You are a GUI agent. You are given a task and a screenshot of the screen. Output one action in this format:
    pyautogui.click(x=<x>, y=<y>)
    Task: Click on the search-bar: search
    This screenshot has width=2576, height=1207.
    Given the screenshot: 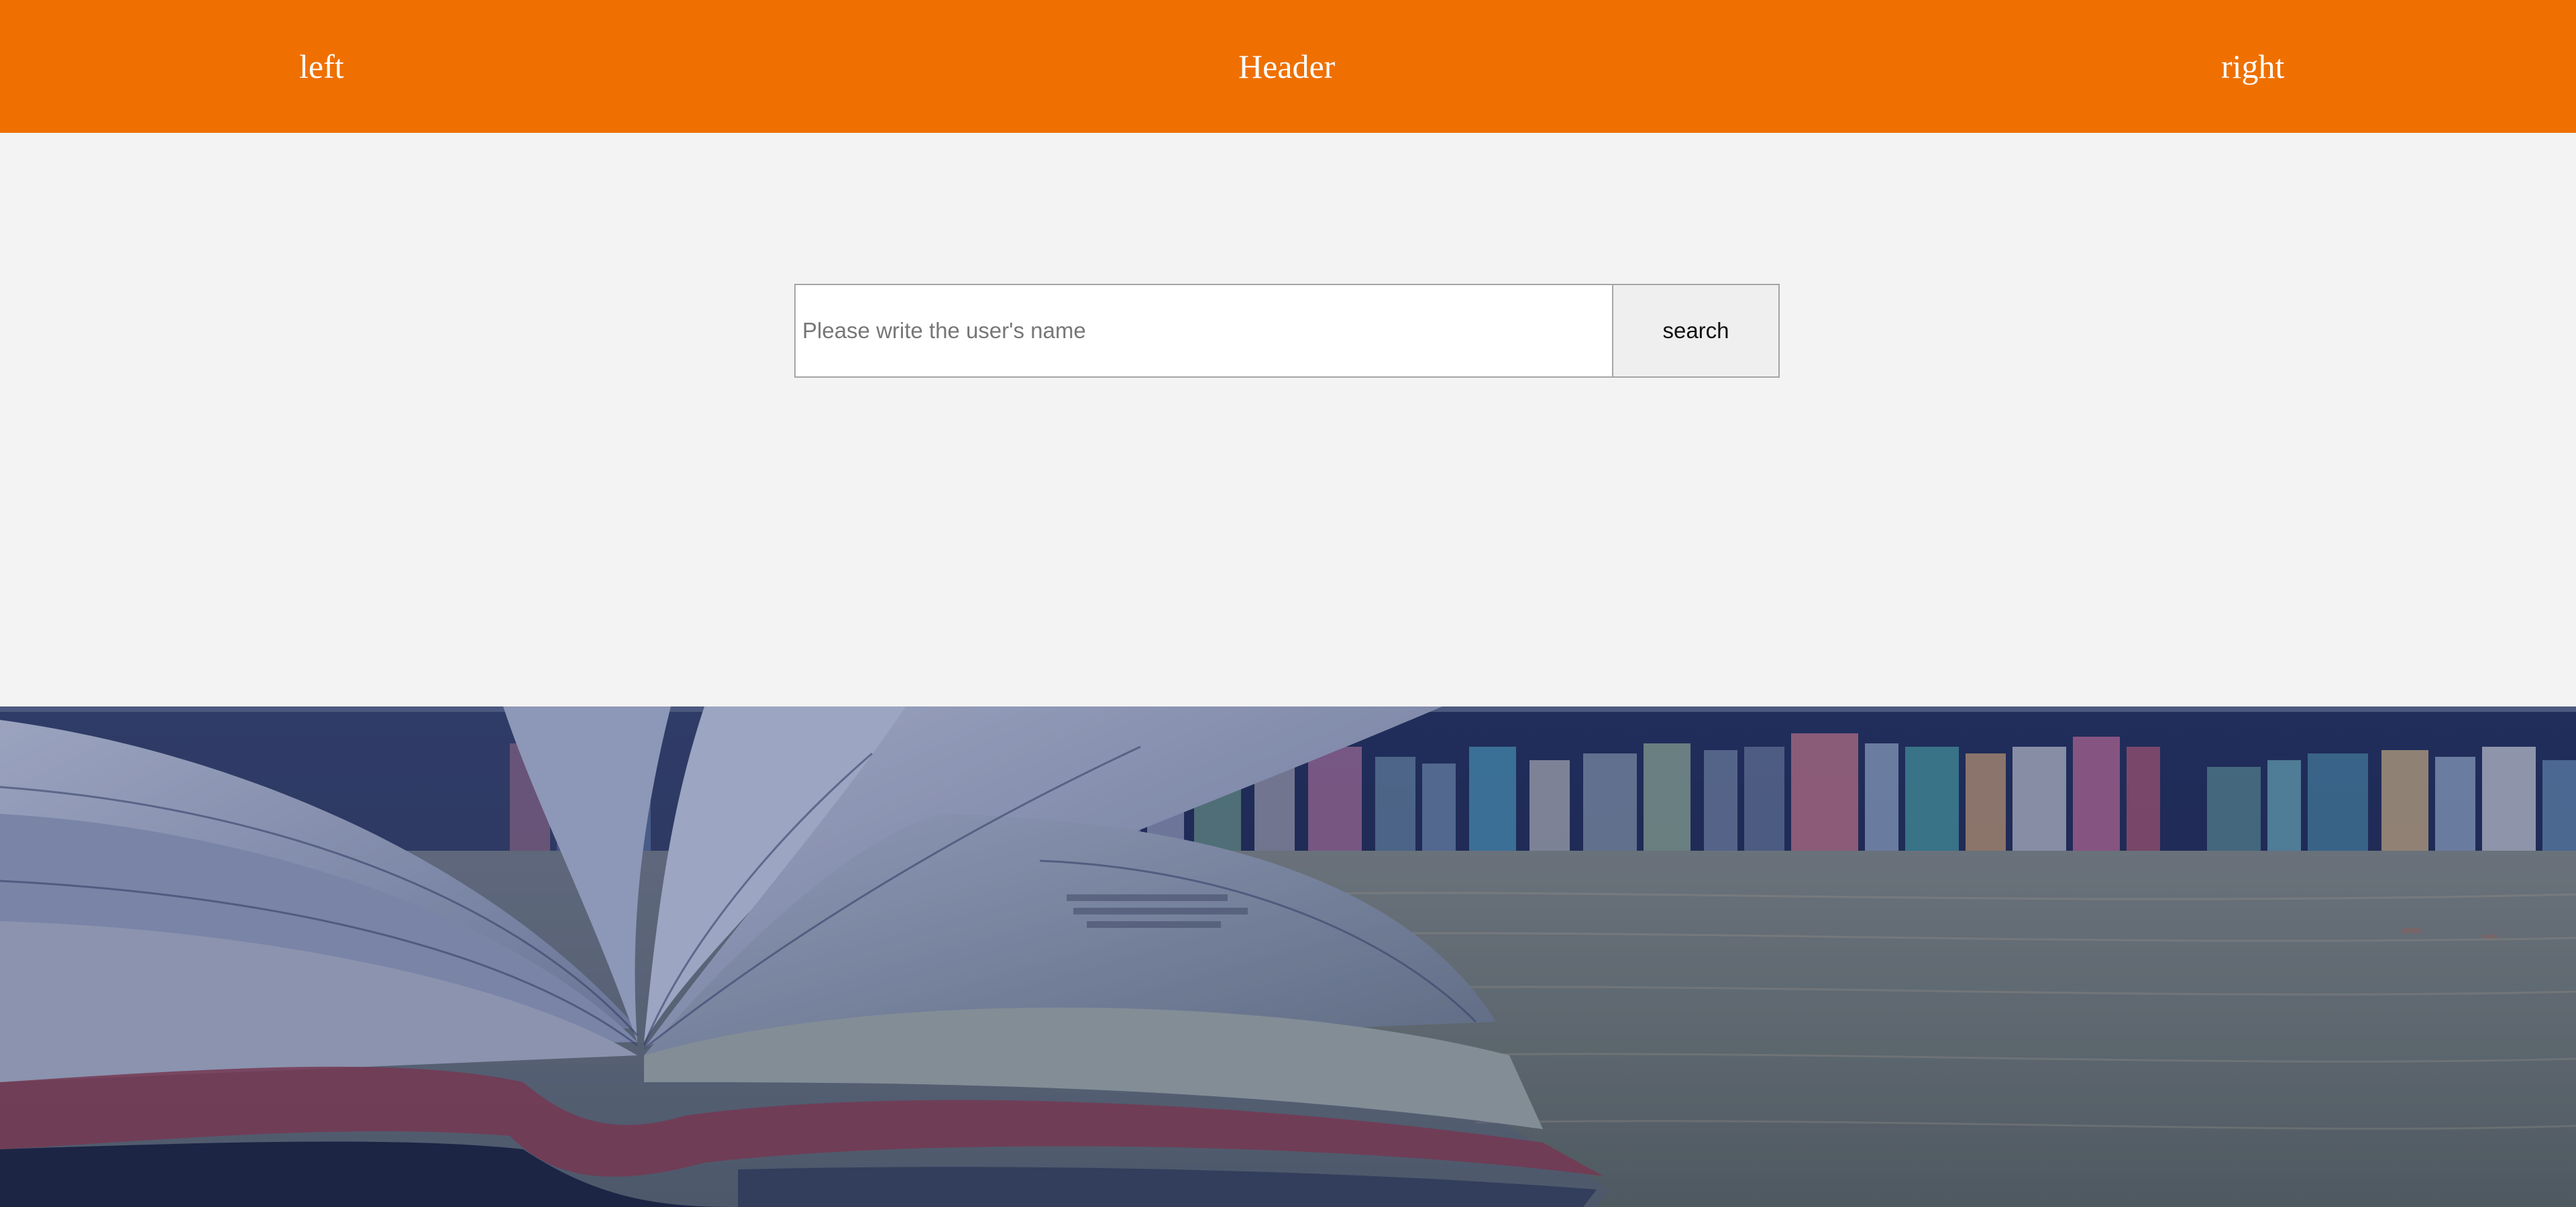 What is the action you would take?
    pyautogui.click(x=1287, y=331)
    